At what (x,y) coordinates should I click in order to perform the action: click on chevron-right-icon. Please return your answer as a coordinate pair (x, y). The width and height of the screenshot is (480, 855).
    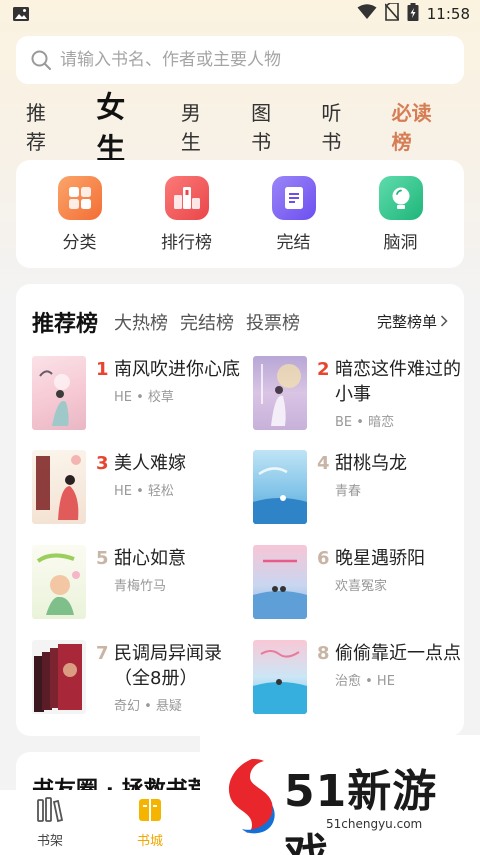
    Looking at the image, I should click on (444, 322).